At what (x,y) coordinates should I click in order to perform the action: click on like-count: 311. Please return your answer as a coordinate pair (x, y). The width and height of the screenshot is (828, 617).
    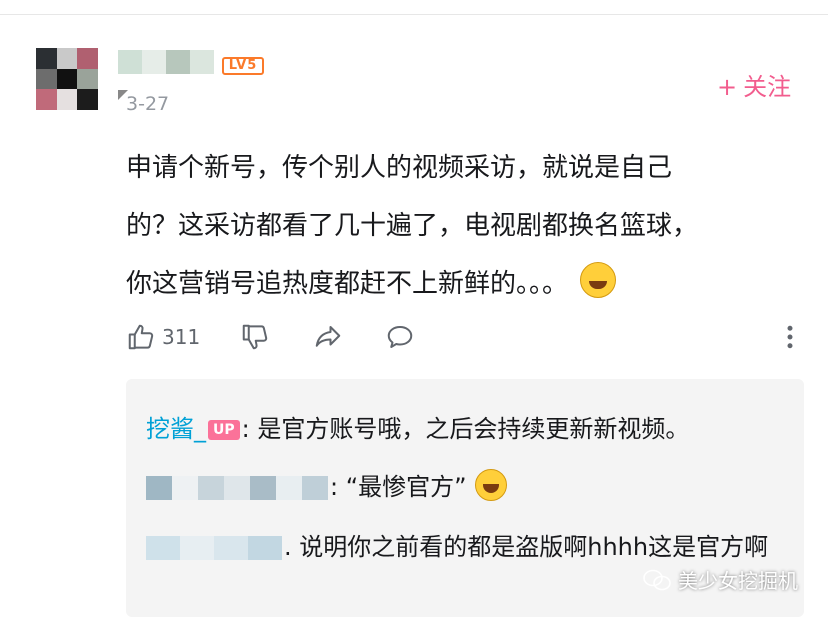
    Looking at the image, I should click on (181, 337).